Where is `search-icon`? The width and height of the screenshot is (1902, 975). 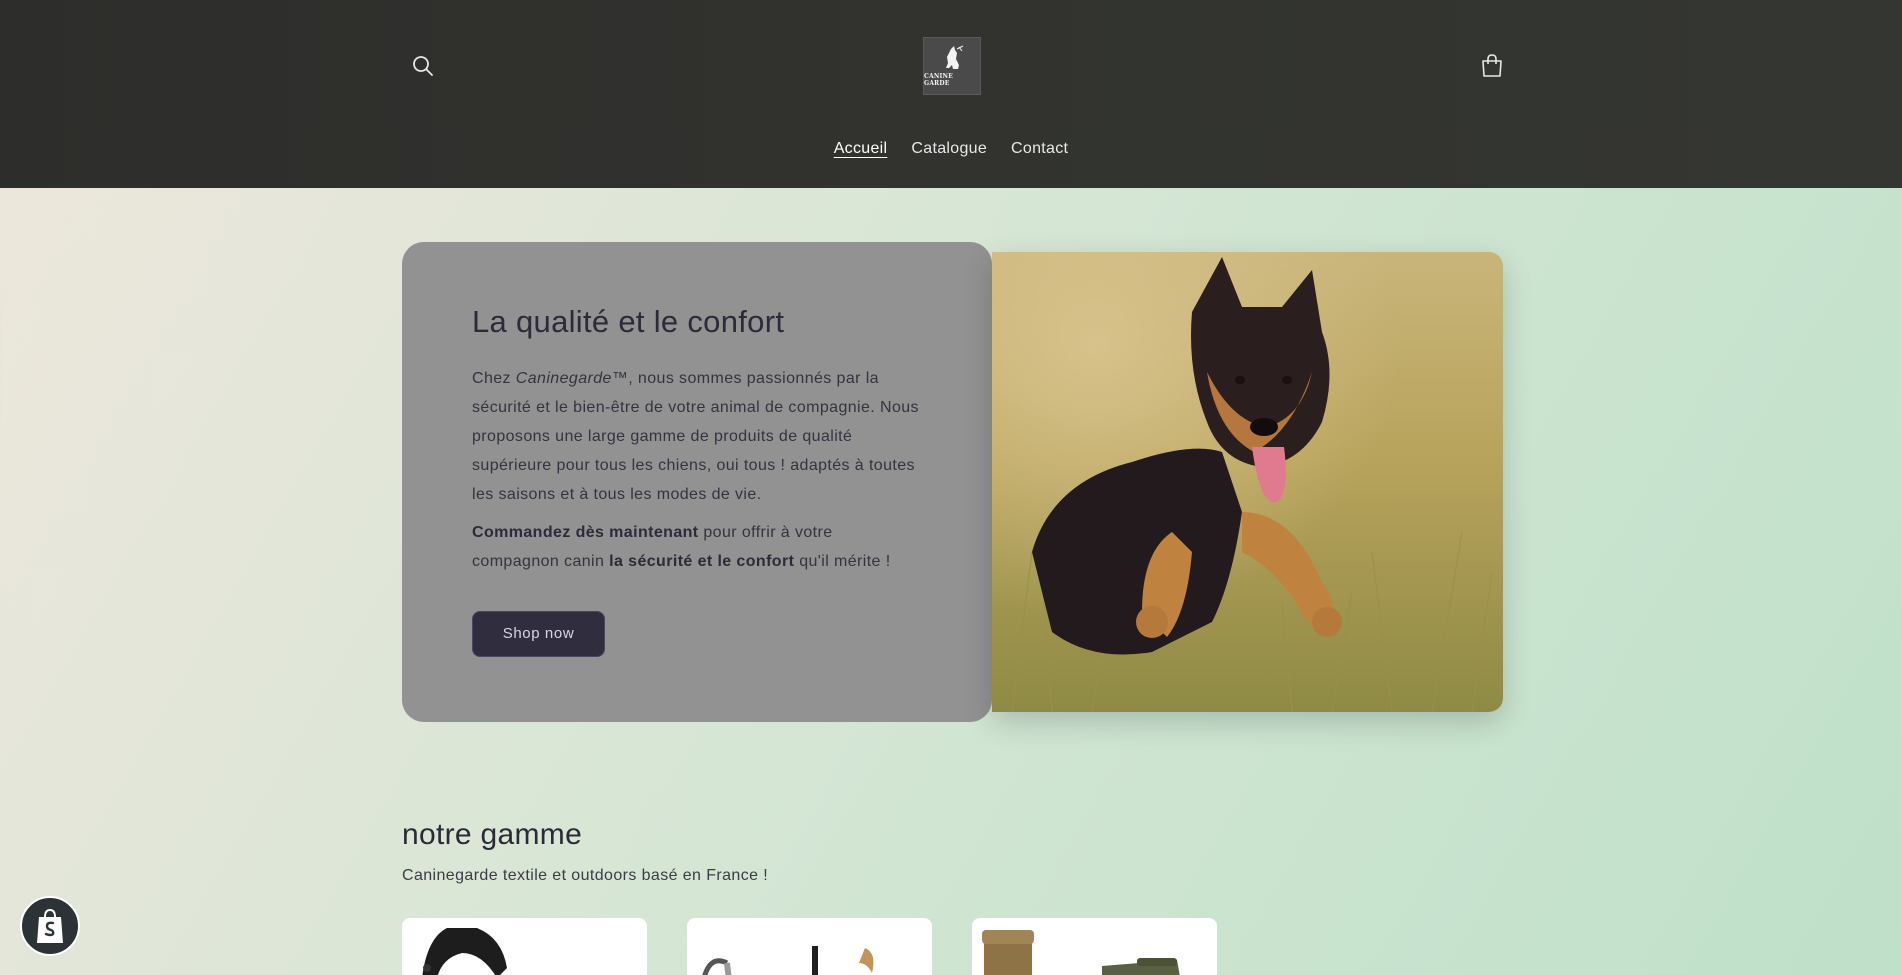
search-icon is located at coordinates (423, 66).